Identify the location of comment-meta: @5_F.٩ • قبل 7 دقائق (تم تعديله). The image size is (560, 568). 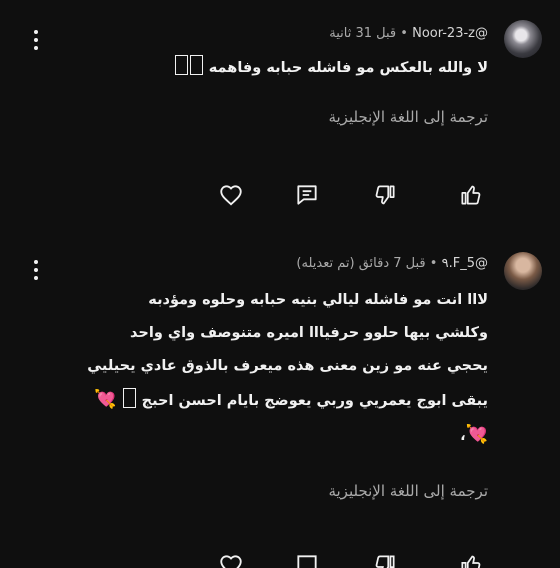
(392, 263).